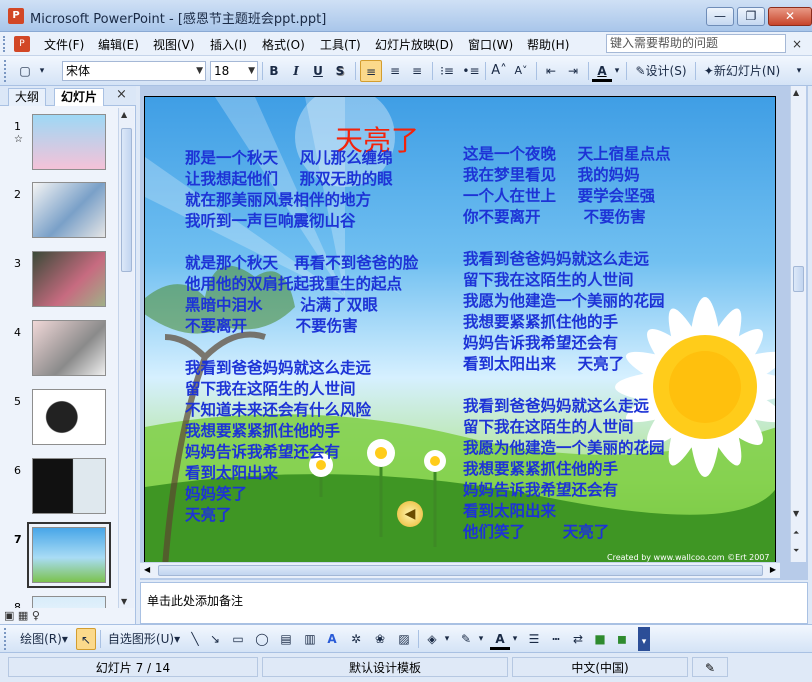 The image size is (812, 682). What do you see at coordinates (578, 639) in the screenshot?
I see `arrow-style-icon: ⇄` at bounding box center [578, 639].